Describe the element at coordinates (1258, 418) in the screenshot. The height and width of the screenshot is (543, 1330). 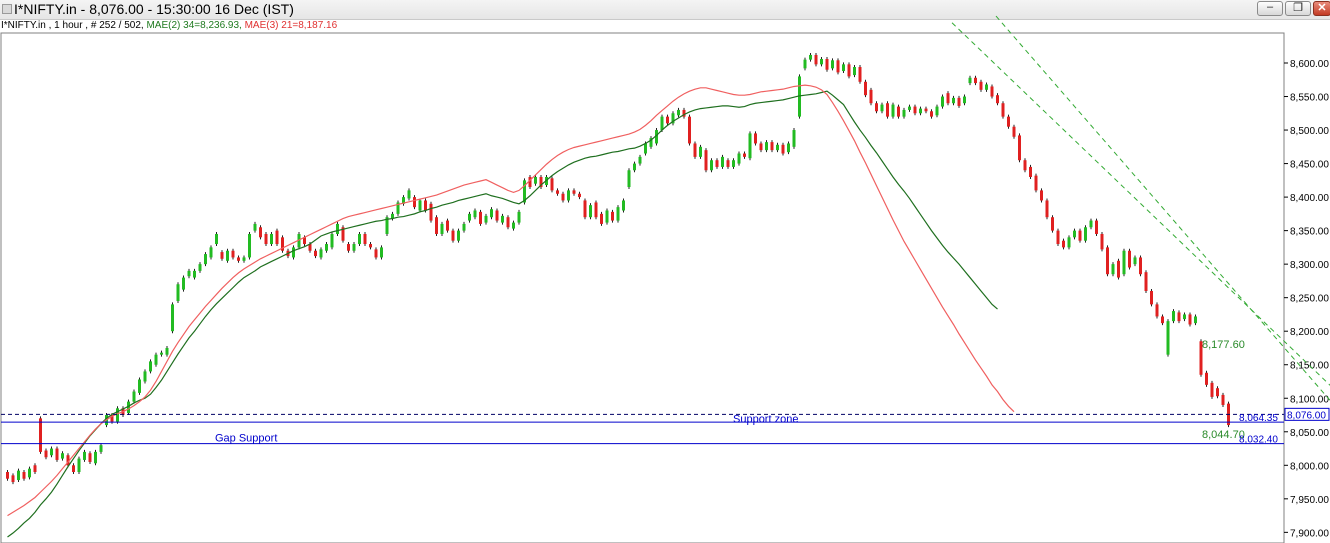
I see `support-price-label: 8,064.35` at that location.